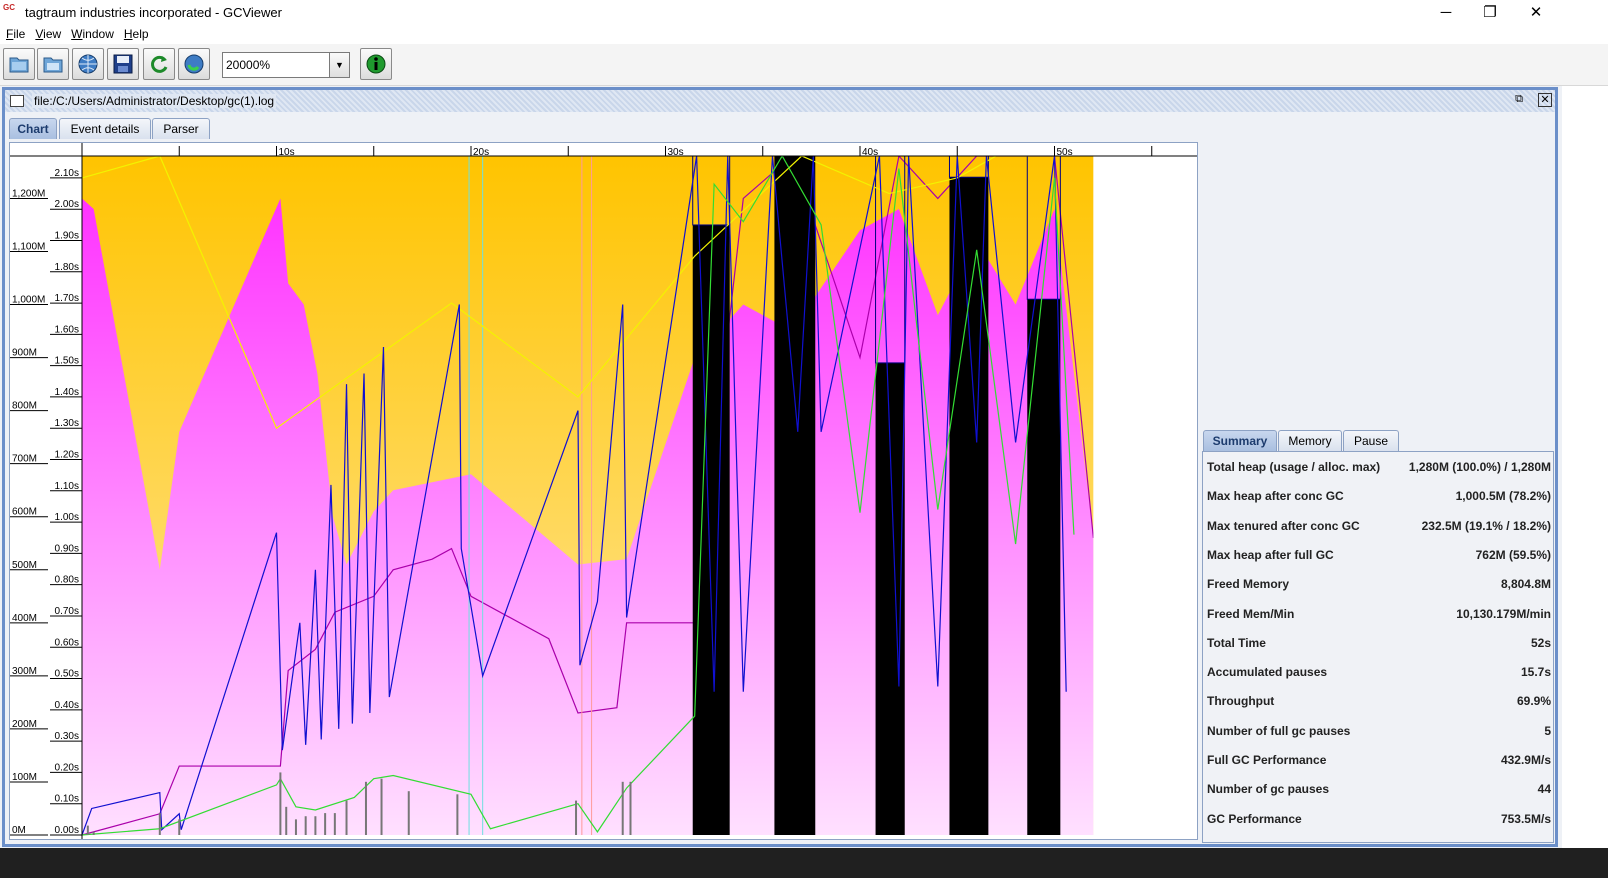 The image size is (1608, 878). Describe the element at coordinates (1268, 789) in the screenshot. I see `summary-label: Number of gc pauses` at that location.